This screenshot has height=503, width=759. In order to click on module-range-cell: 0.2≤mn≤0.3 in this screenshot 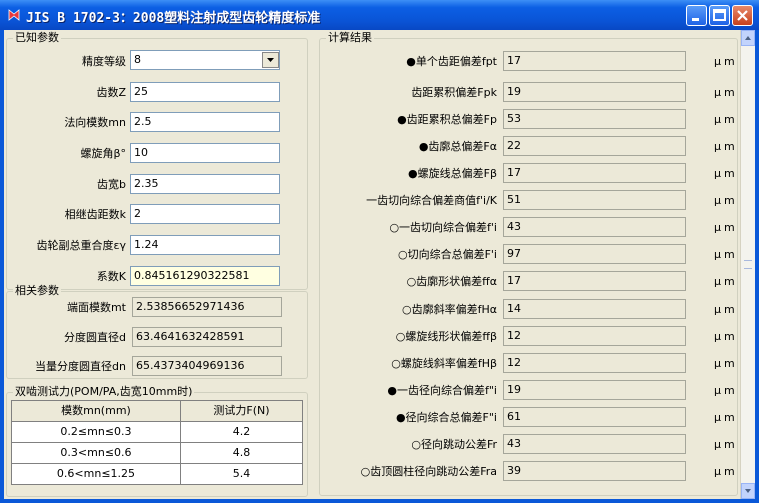, I will do `click(96, 432)`.